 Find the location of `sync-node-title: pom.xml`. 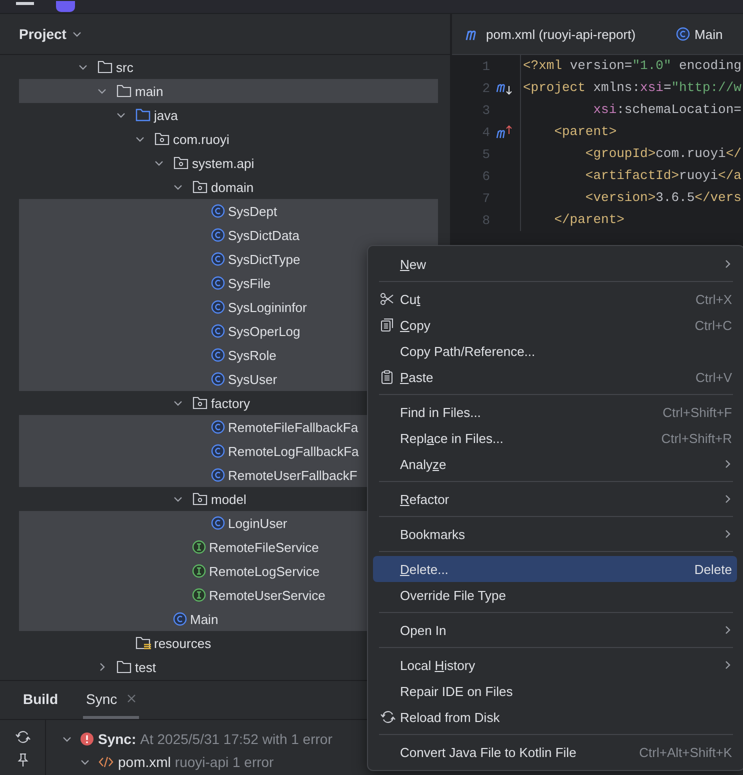

sync-node-title: pom.xml is located at coordinates (144, 762).